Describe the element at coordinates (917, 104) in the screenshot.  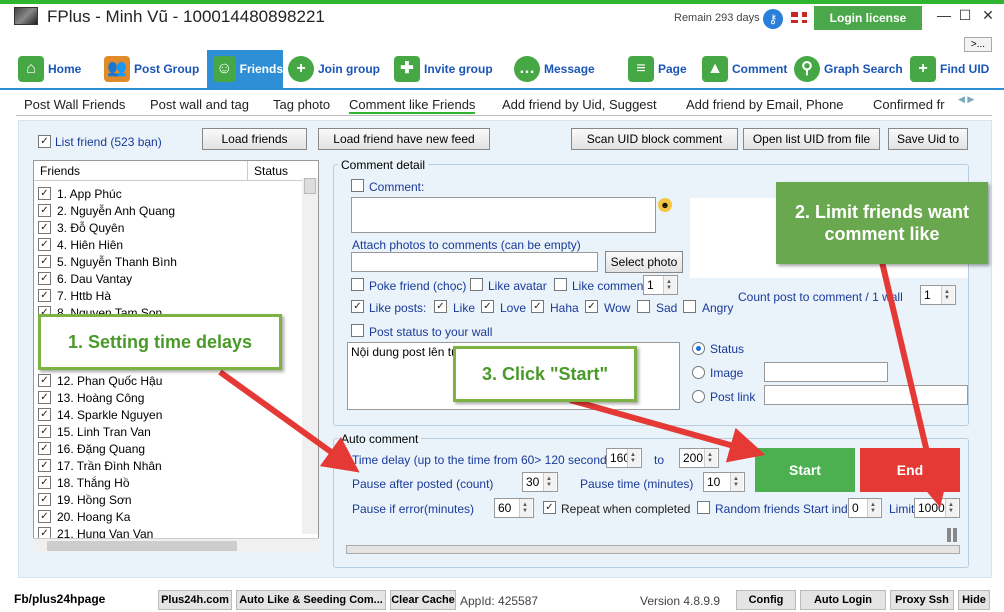
I see `tab-confirmed-friends: Confirmed fr` at that location.